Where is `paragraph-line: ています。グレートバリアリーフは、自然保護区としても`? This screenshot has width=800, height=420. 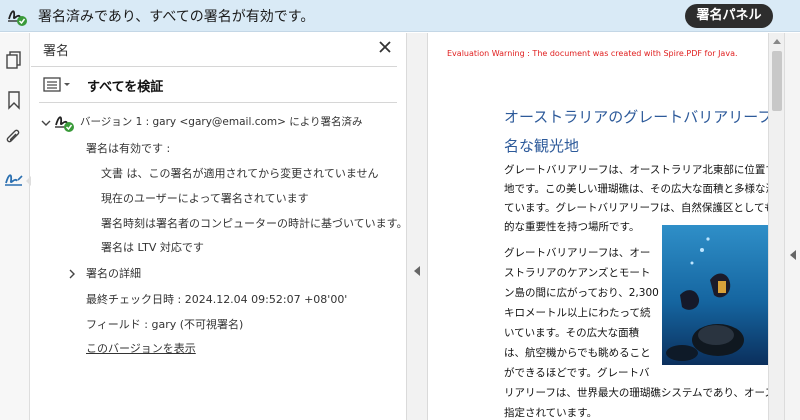
paragraph-line: ています。グレートバリアリーフは、自然保護区としても is located at coordinates (636, 208).